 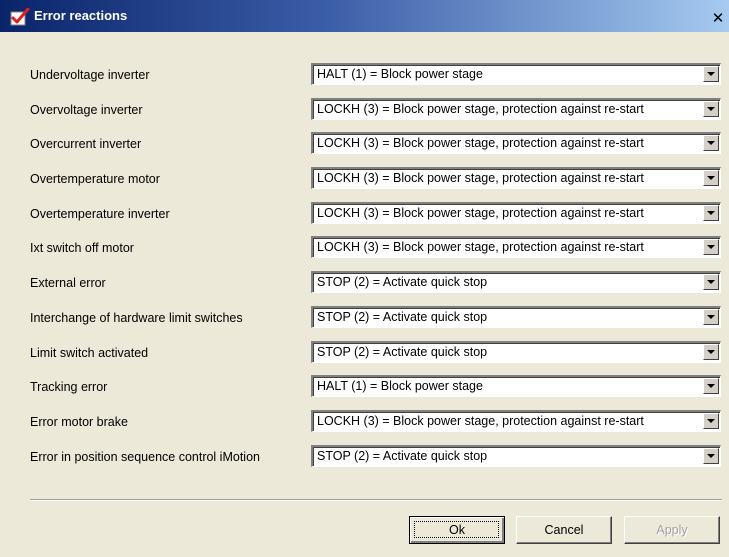 I want to click on setting-label: Ixt switch off motor, so click(x=82, y=248).